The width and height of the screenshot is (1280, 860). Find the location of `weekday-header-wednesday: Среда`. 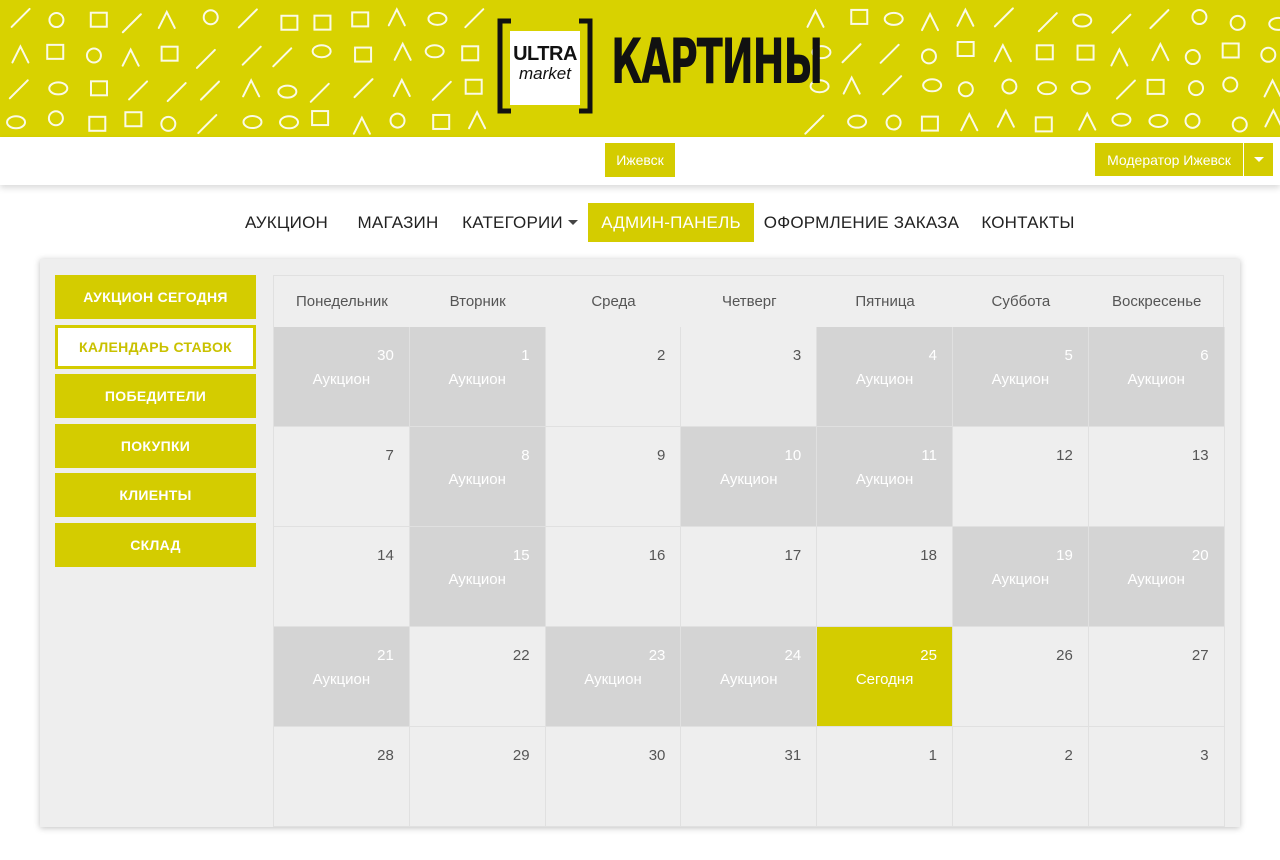

weekday-header-wednesday: Среда is located at coordinates (613, 301).